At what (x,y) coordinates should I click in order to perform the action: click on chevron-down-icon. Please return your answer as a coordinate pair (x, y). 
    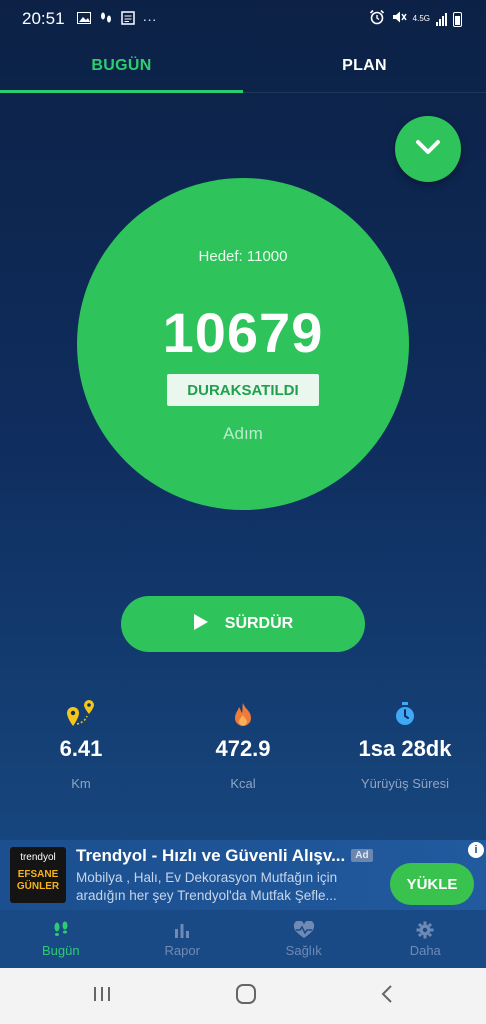
    Looking at the image, I should click on (428, 149).